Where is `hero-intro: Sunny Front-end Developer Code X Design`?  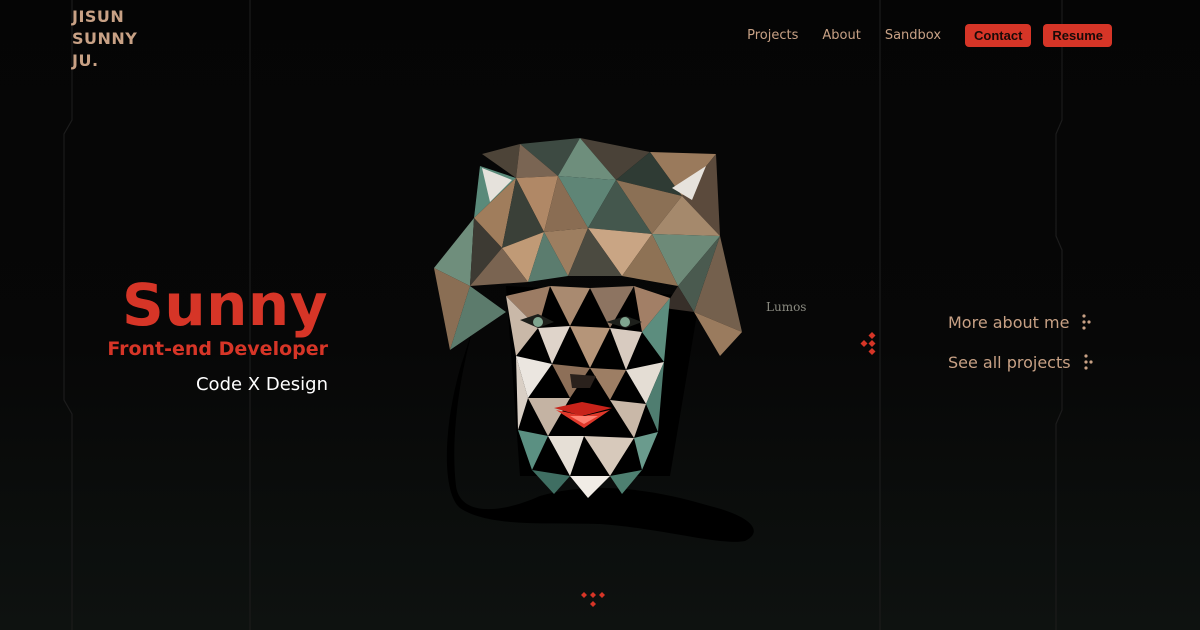 hero-intro: Sunny Front-end Developer Code X Design is located at coordinates (217, 335).